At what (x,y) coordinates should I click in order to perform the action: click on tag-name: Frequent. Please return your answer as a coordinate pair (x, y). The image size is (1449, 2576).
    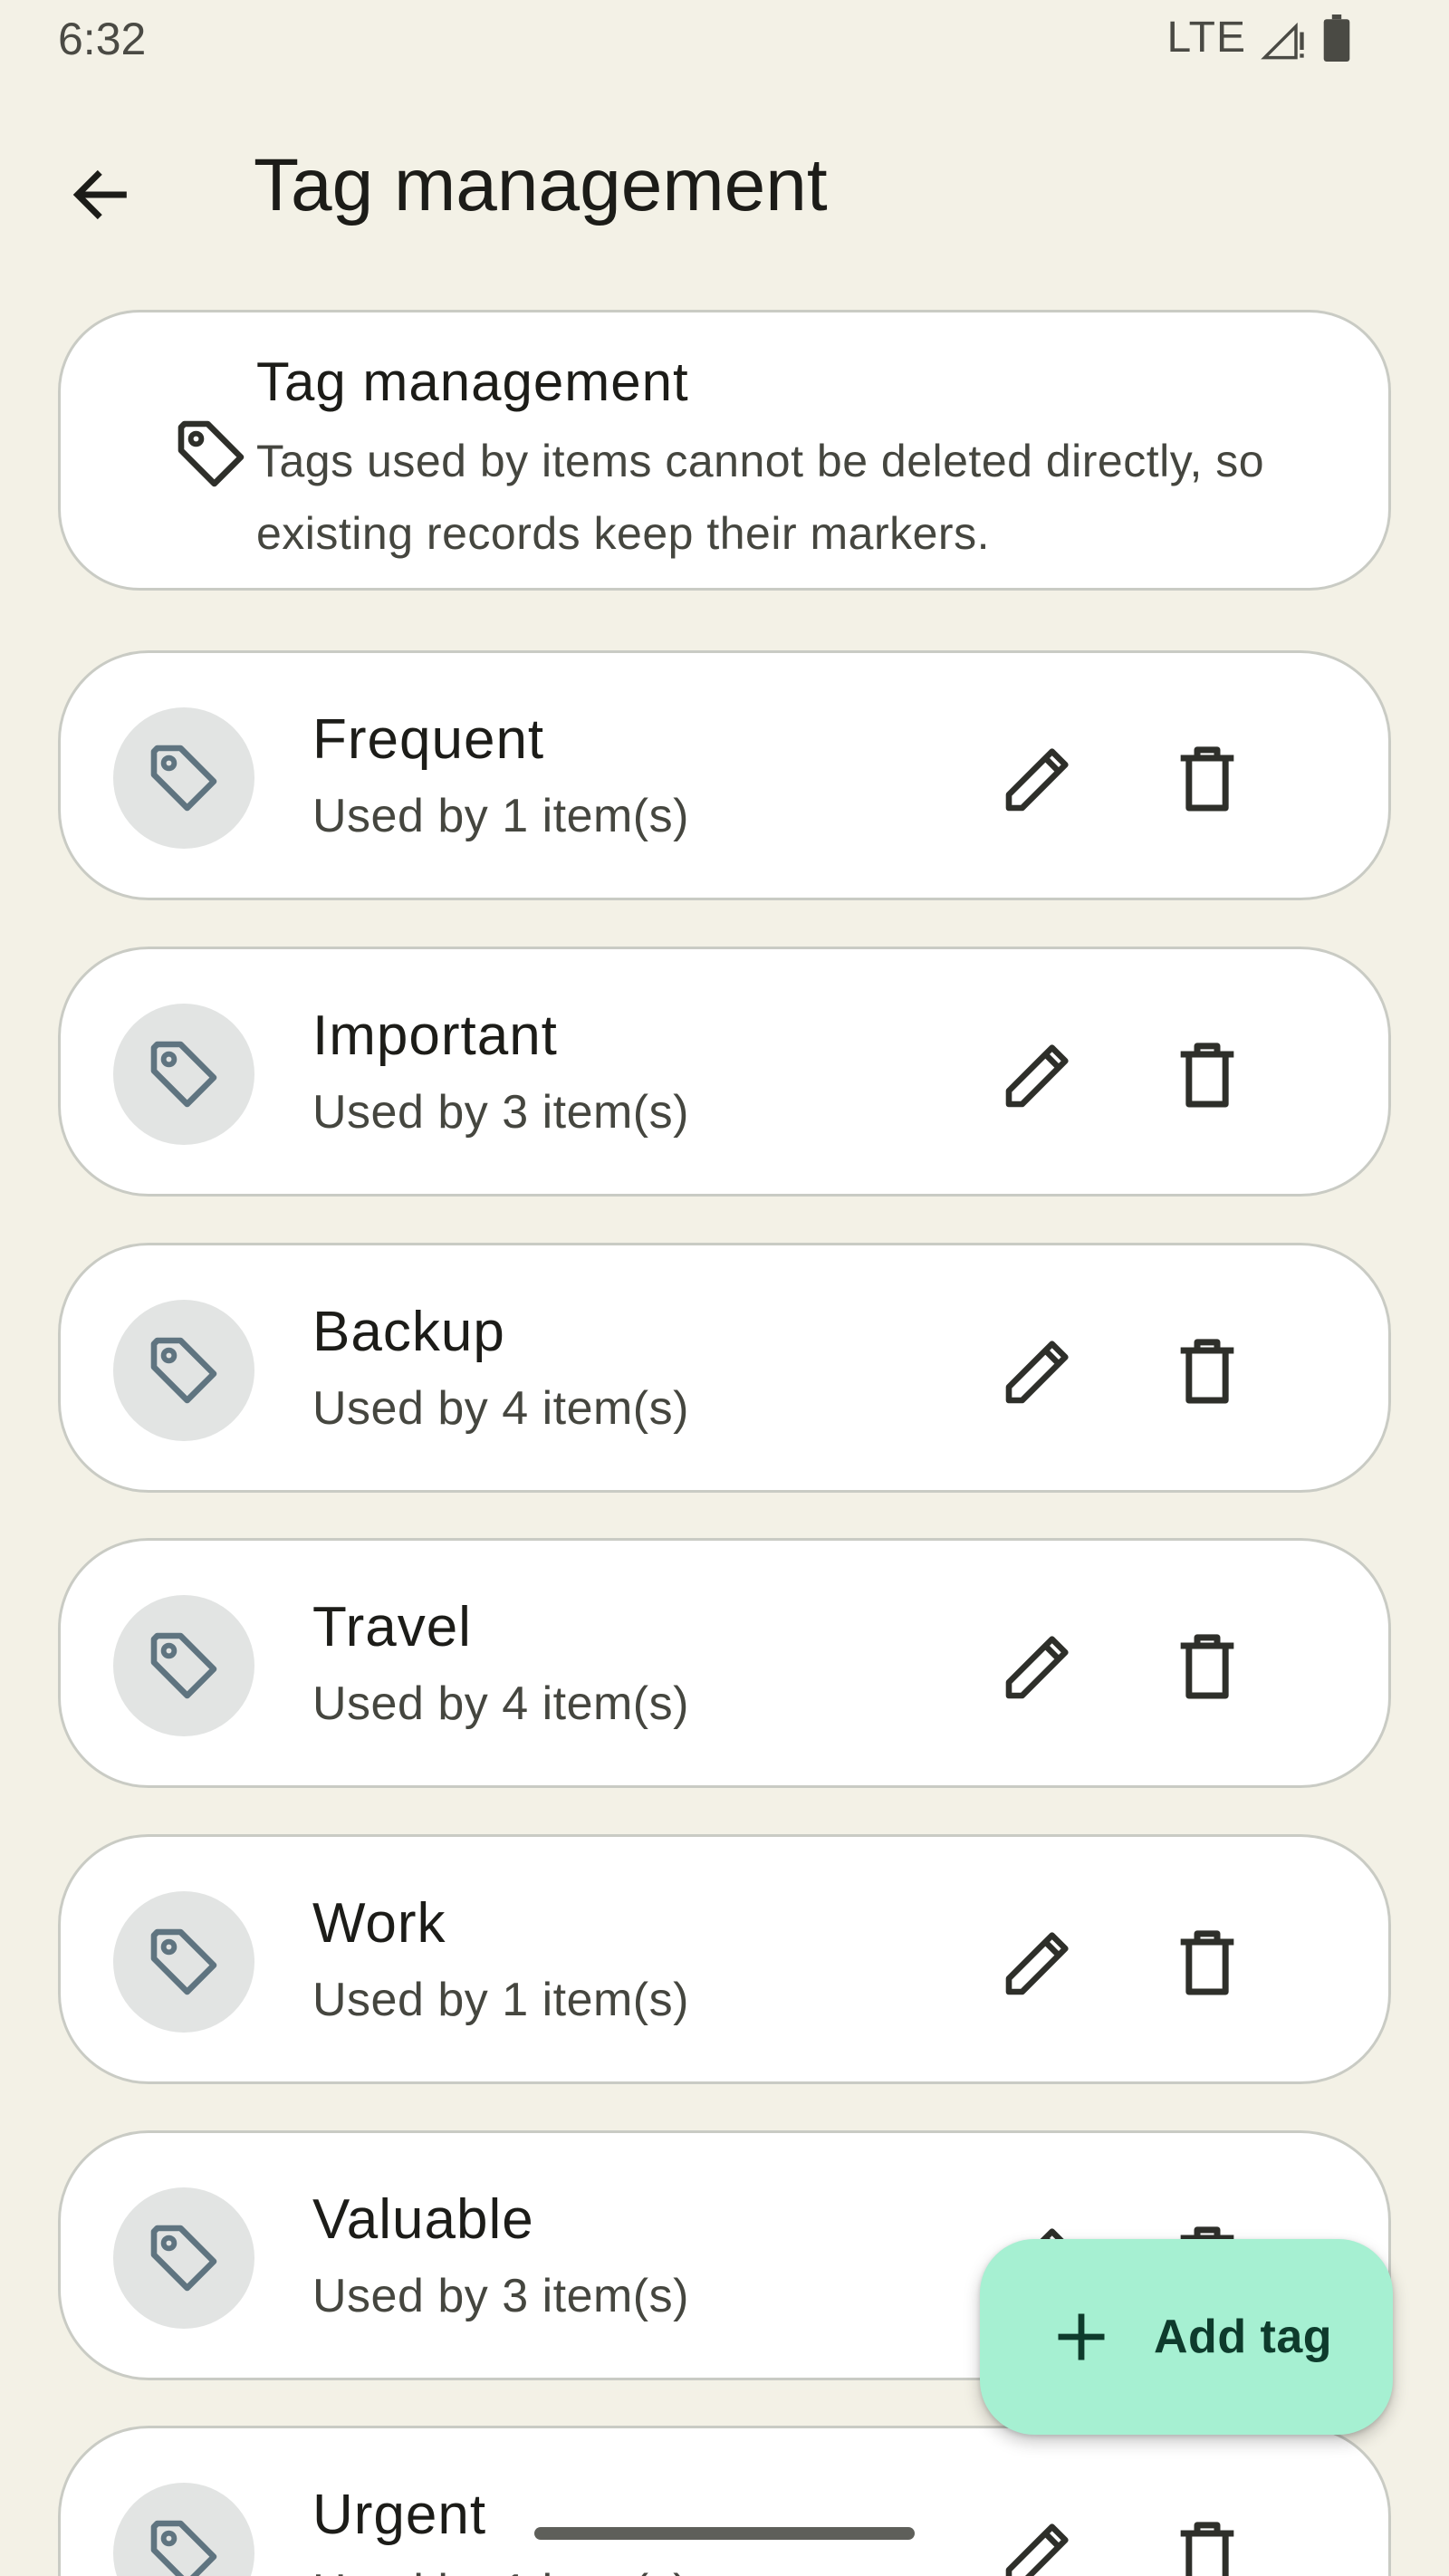
    Looking at the image, I should click on (428, 739).